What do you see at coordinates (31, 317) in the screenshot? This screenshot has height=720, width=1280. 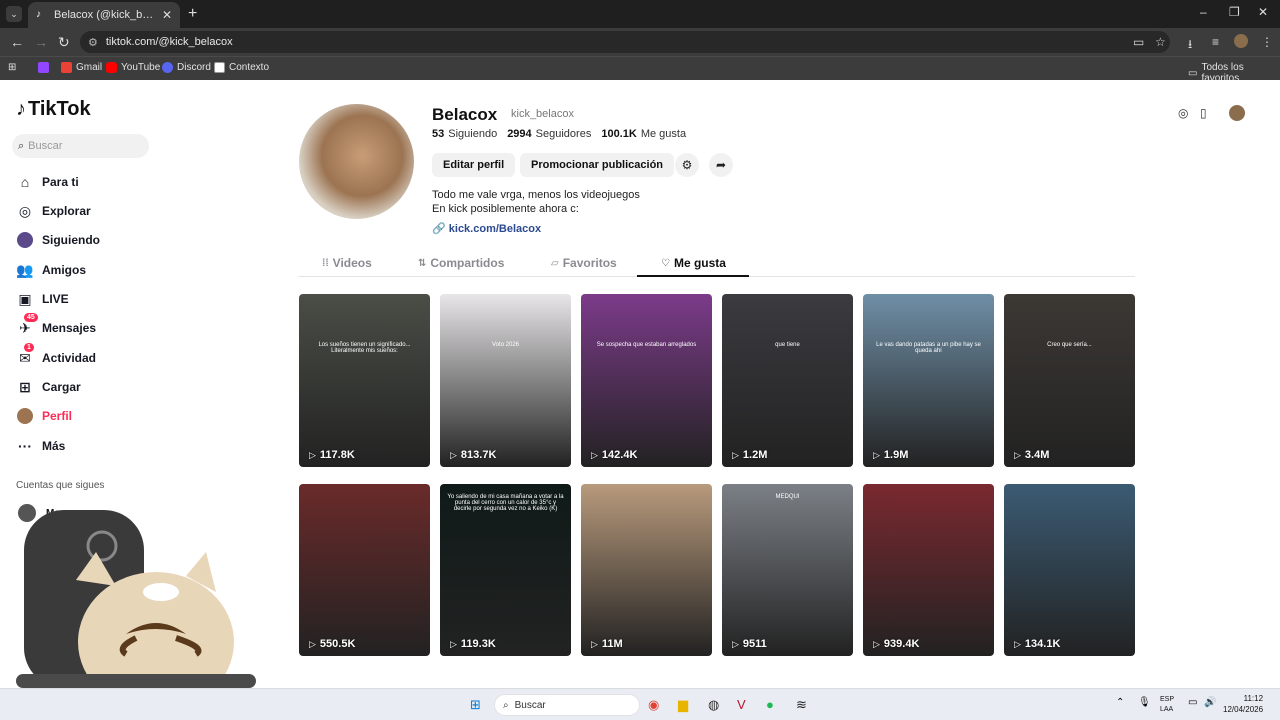 I see `messages-badge: 45` at bounding box center [31, 317].